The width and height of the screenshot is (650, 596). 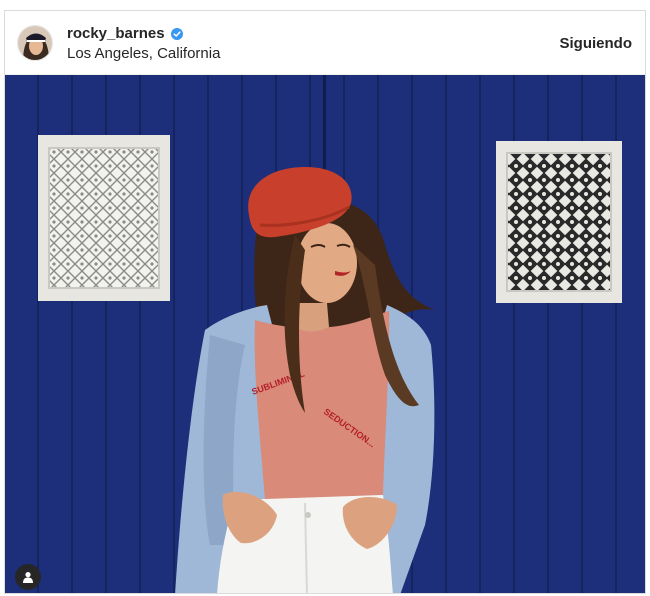 What do you see at coordinates (143, 53) in the screenshot?
I see `location-link: Los Angeles, California` at bounding box center [143, 53].